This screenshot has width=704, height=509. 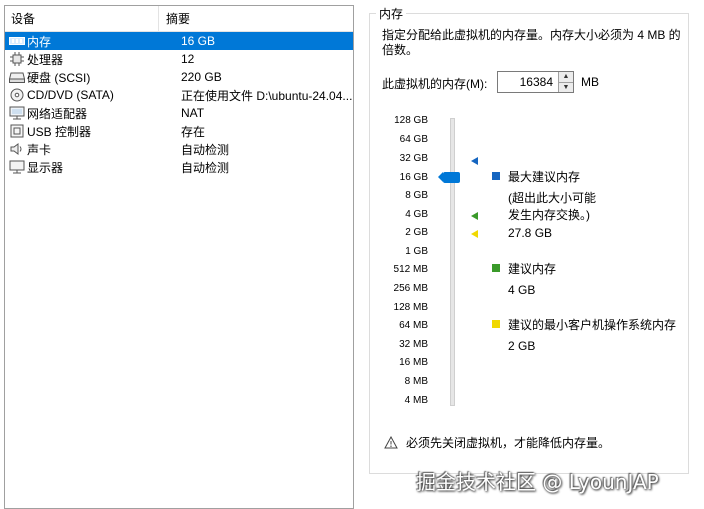 What do you see at coordinates (416, 400) in the screenshot?
I see `scale-label: 4 MB` at bounding box center [416, 400].